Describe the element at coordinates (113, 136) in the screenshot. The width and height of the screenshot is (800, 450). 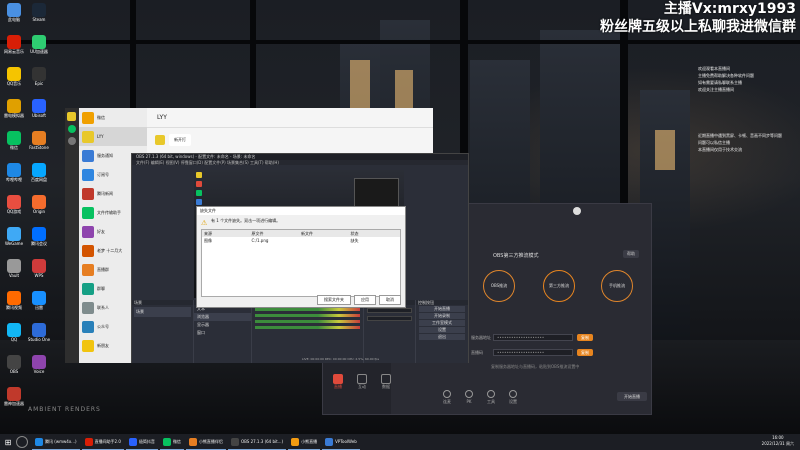
I see `chat-list-item: LYY` at that location.